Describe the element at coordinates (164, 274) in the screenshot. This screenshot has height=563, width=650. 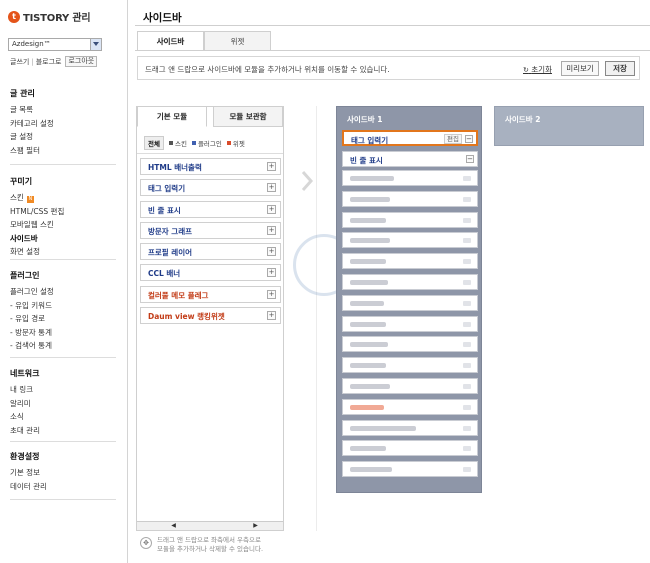
I see `module-label: CCL 배너` at that location.